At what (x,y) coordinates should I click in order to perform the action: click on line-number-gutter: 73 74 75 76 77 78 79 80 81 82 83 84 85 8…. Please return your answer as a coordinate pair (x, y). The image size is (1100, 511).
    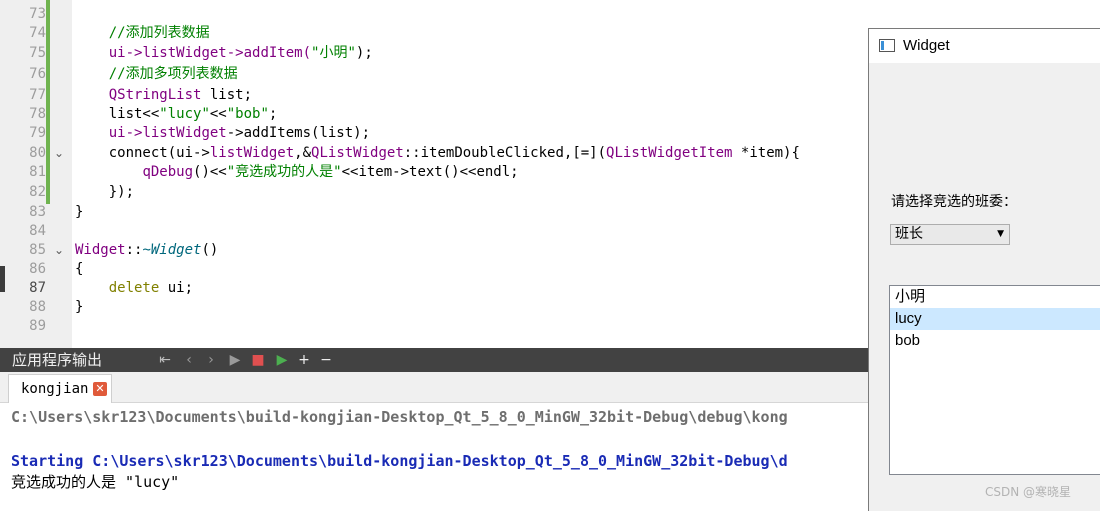
    Looking at the image, I should click on (36, 174).